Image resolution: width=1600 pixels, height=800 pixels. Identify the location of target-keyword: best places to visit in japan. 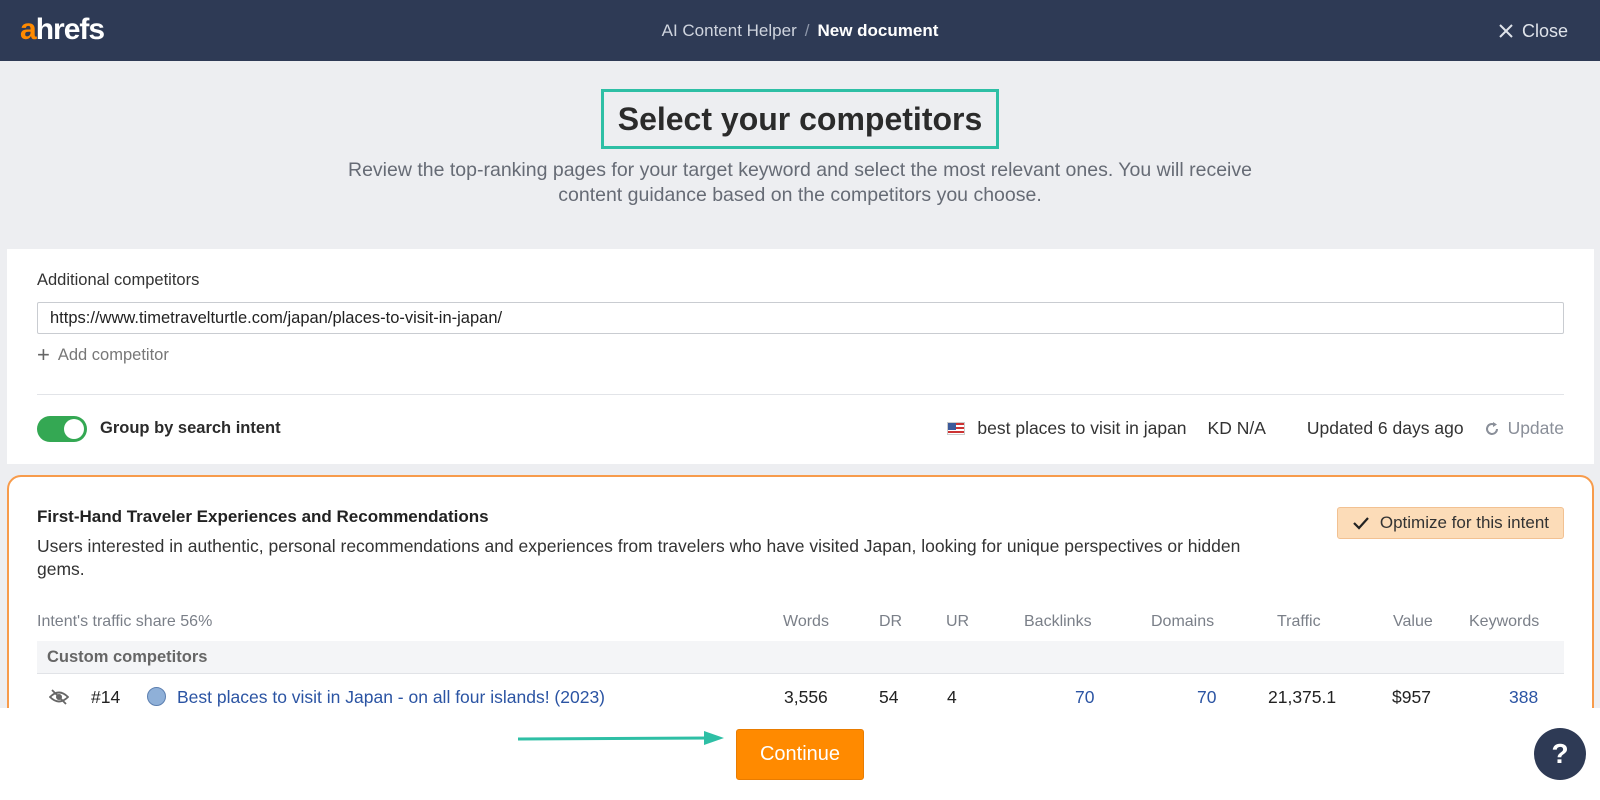
(1082, 428).